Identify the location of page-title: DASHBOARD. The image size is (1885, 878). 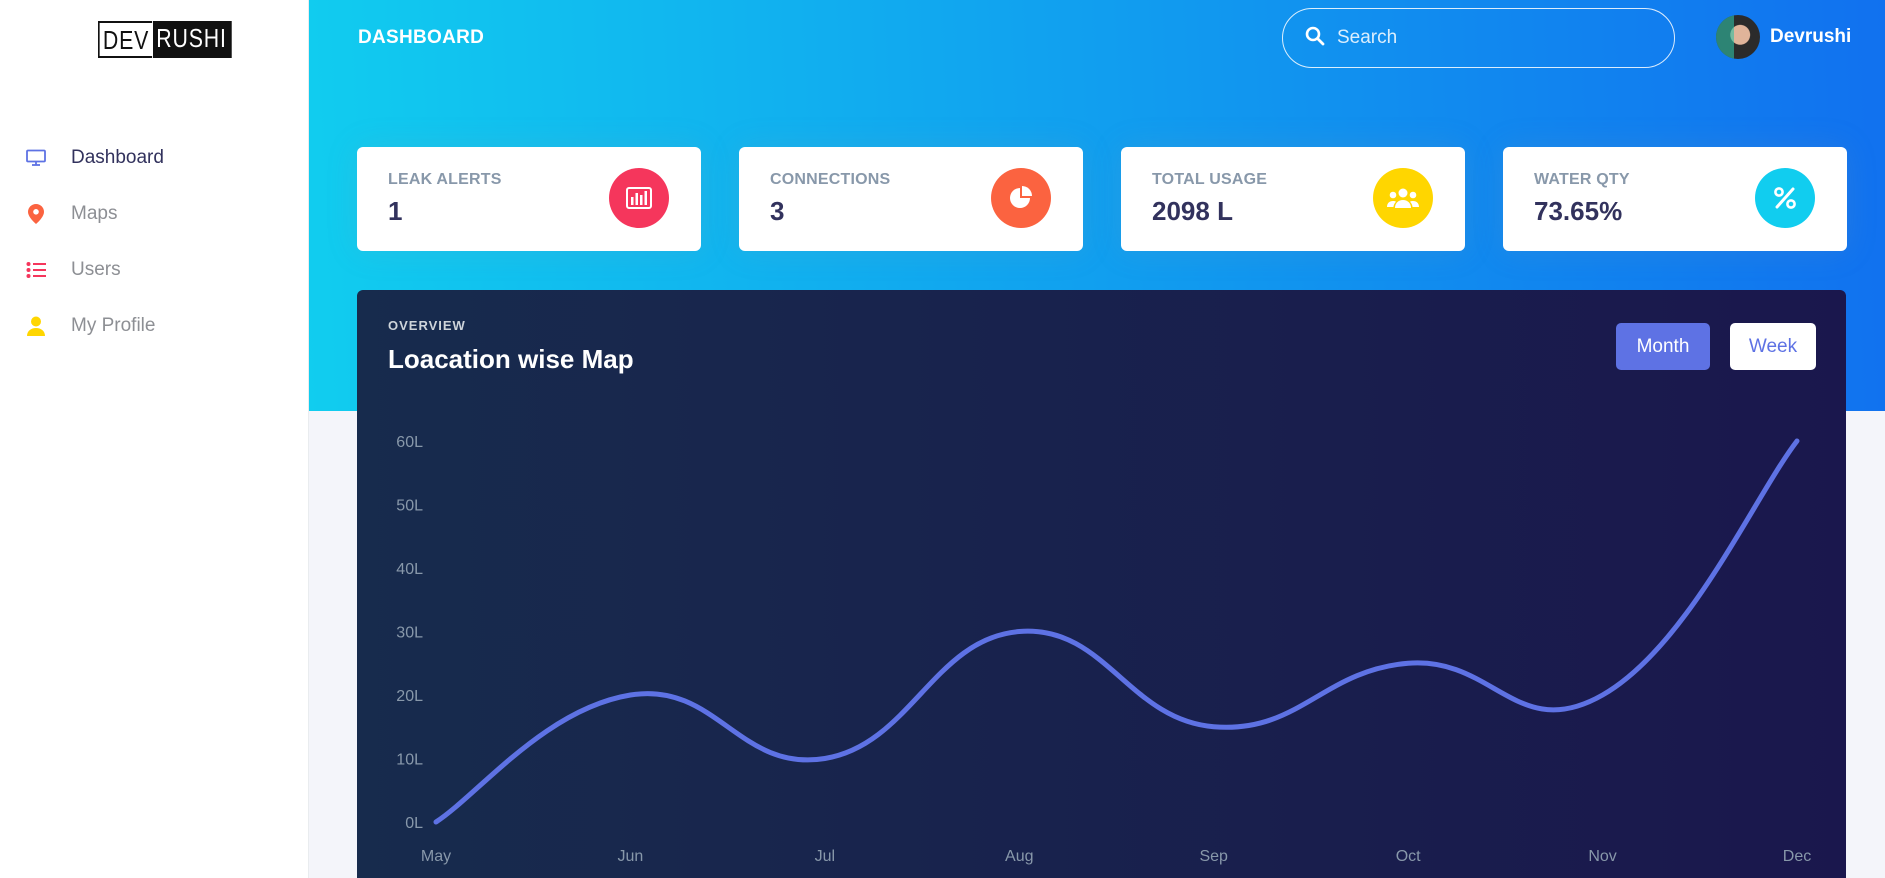
(421, 38).